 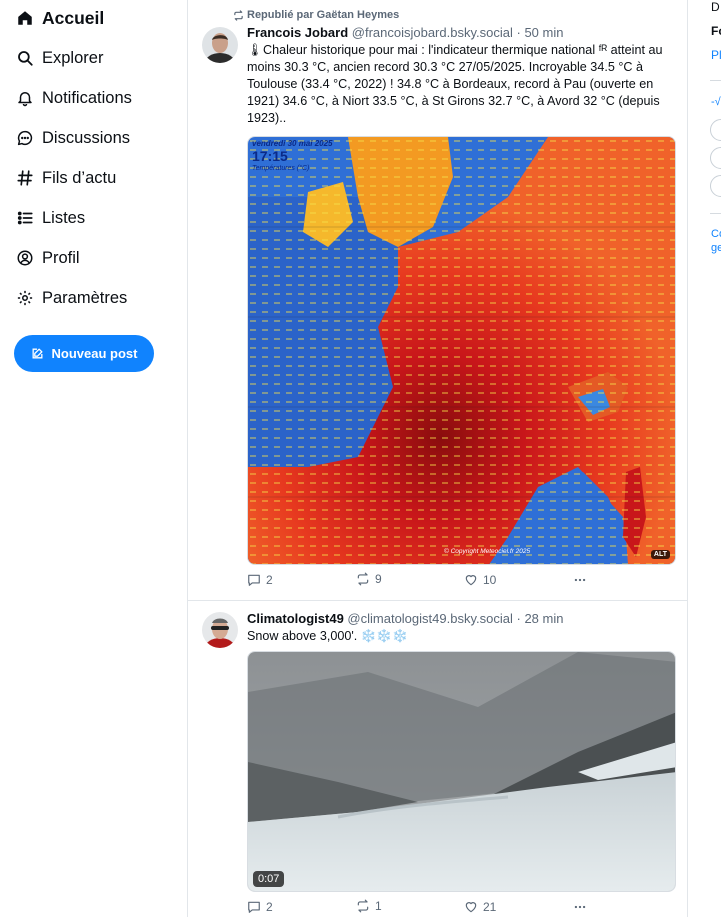 What do you see at coordinates (37, 353) in the screenshot?
I see `compose-icon` at bounding box center [37, 353].